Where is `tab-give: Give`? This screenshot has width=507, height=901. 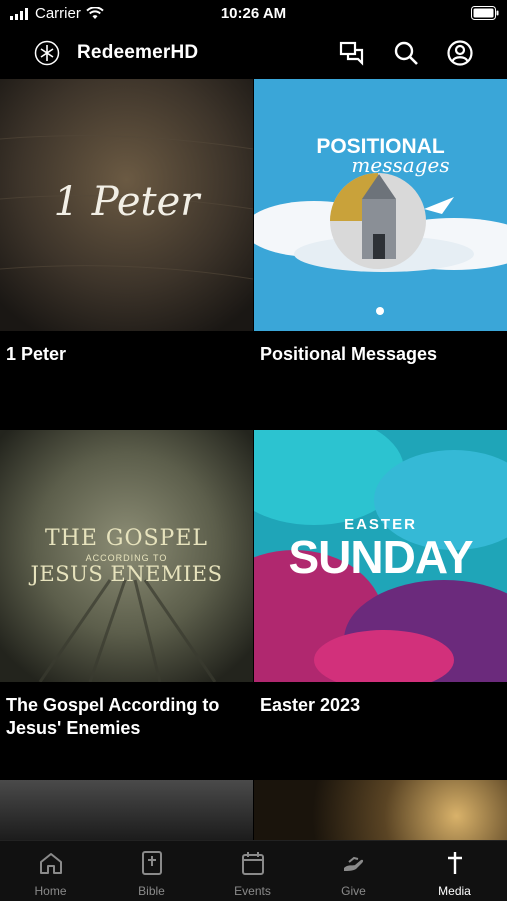 tab-give: Give is located at coordinates (353, 871).